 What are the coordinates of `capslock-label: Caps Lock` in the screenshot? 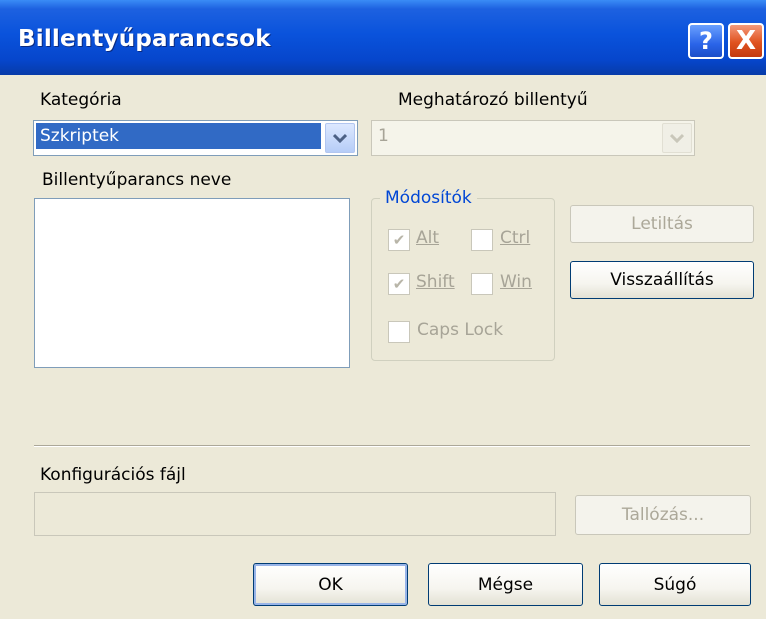 It's located at (460, 330).